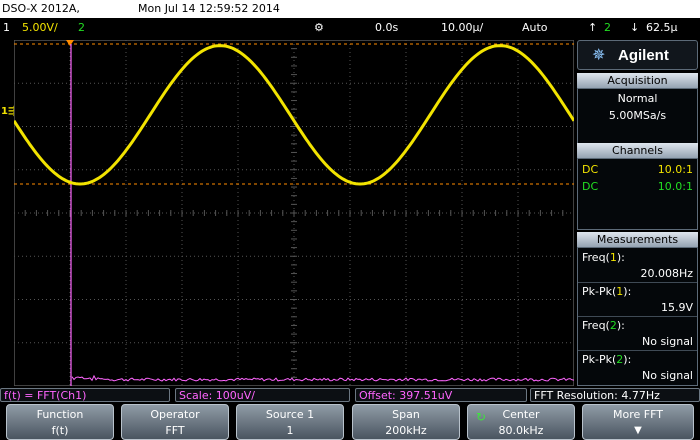 This screenshot has height=440, width=700. What do you see at coordinates (638, 414) in the screenshot?
I see `softkey-title: More FFT` at bounding box center [638, 414].